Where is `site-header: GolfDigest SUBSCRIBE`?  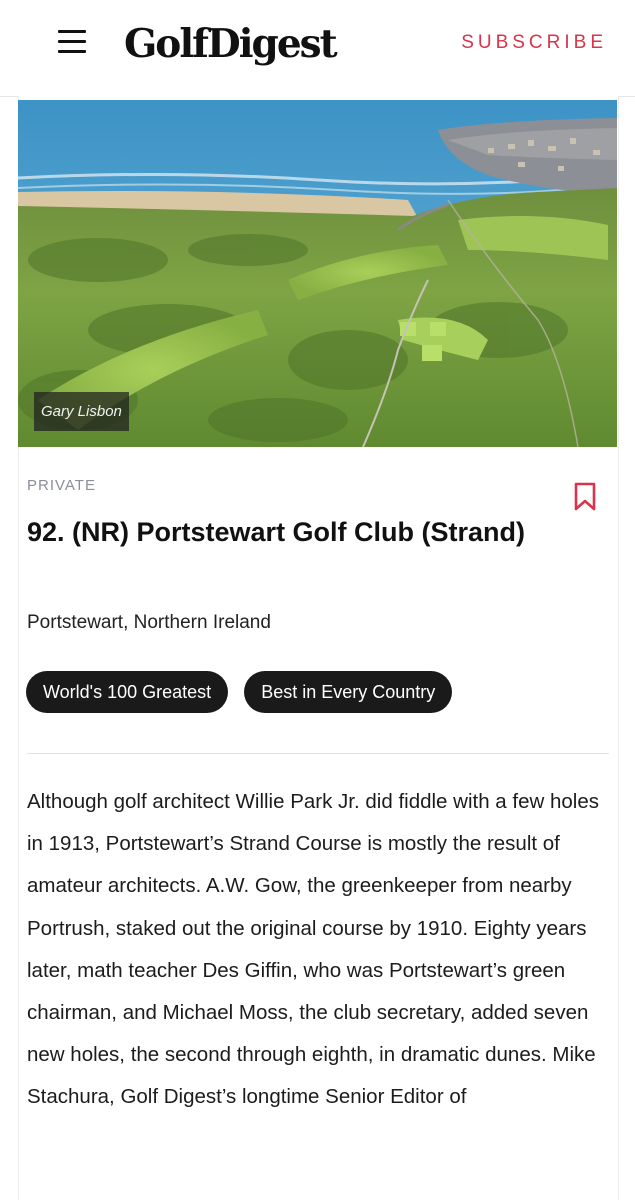 site-header: GolfDigest SUBSCRIBE is located at coordinates (317, 48).